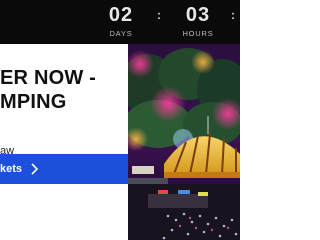  Describe the element at coordinates (34, 169) in the screenshot. I see `chevron-right-icon` at that location.